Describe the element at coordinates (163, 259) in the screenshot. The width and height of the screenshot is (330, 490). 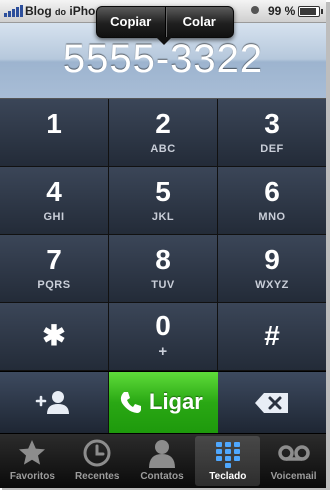
I see `key-digit: 8` at that location.